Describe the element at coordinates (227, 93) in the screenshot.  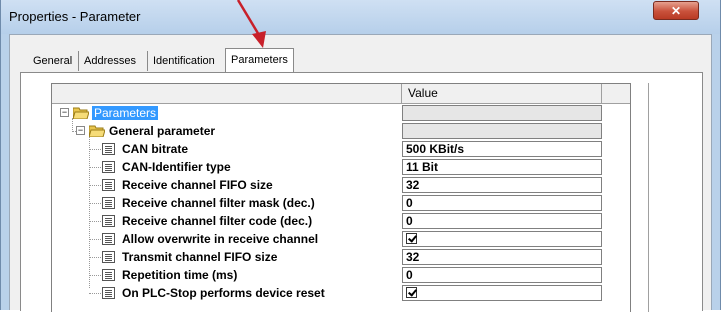
I see `name-column-header` at that location.